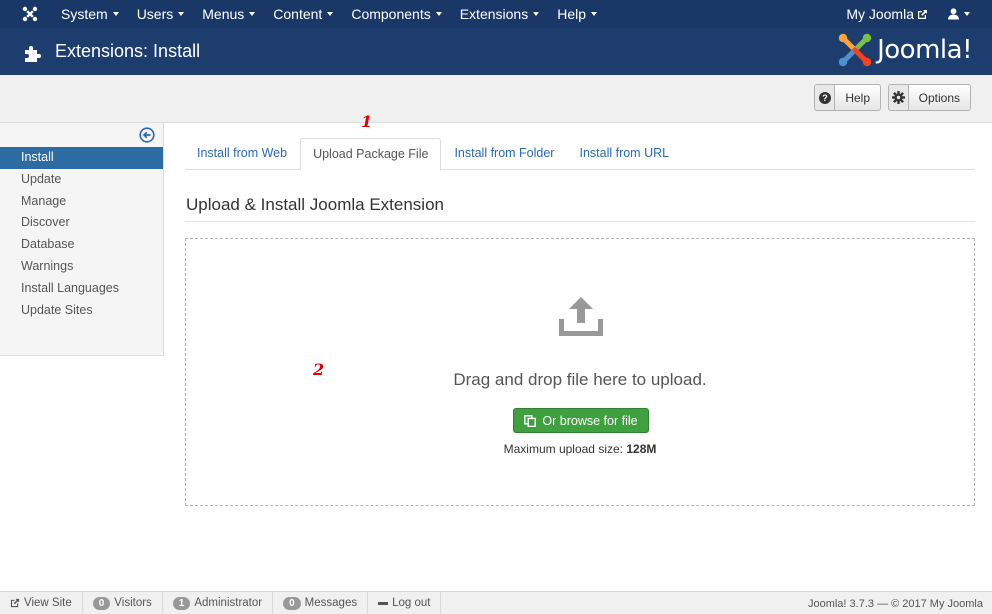  I want to click on sidebar-item-install-languages: Install Languages, so click(81, 289).